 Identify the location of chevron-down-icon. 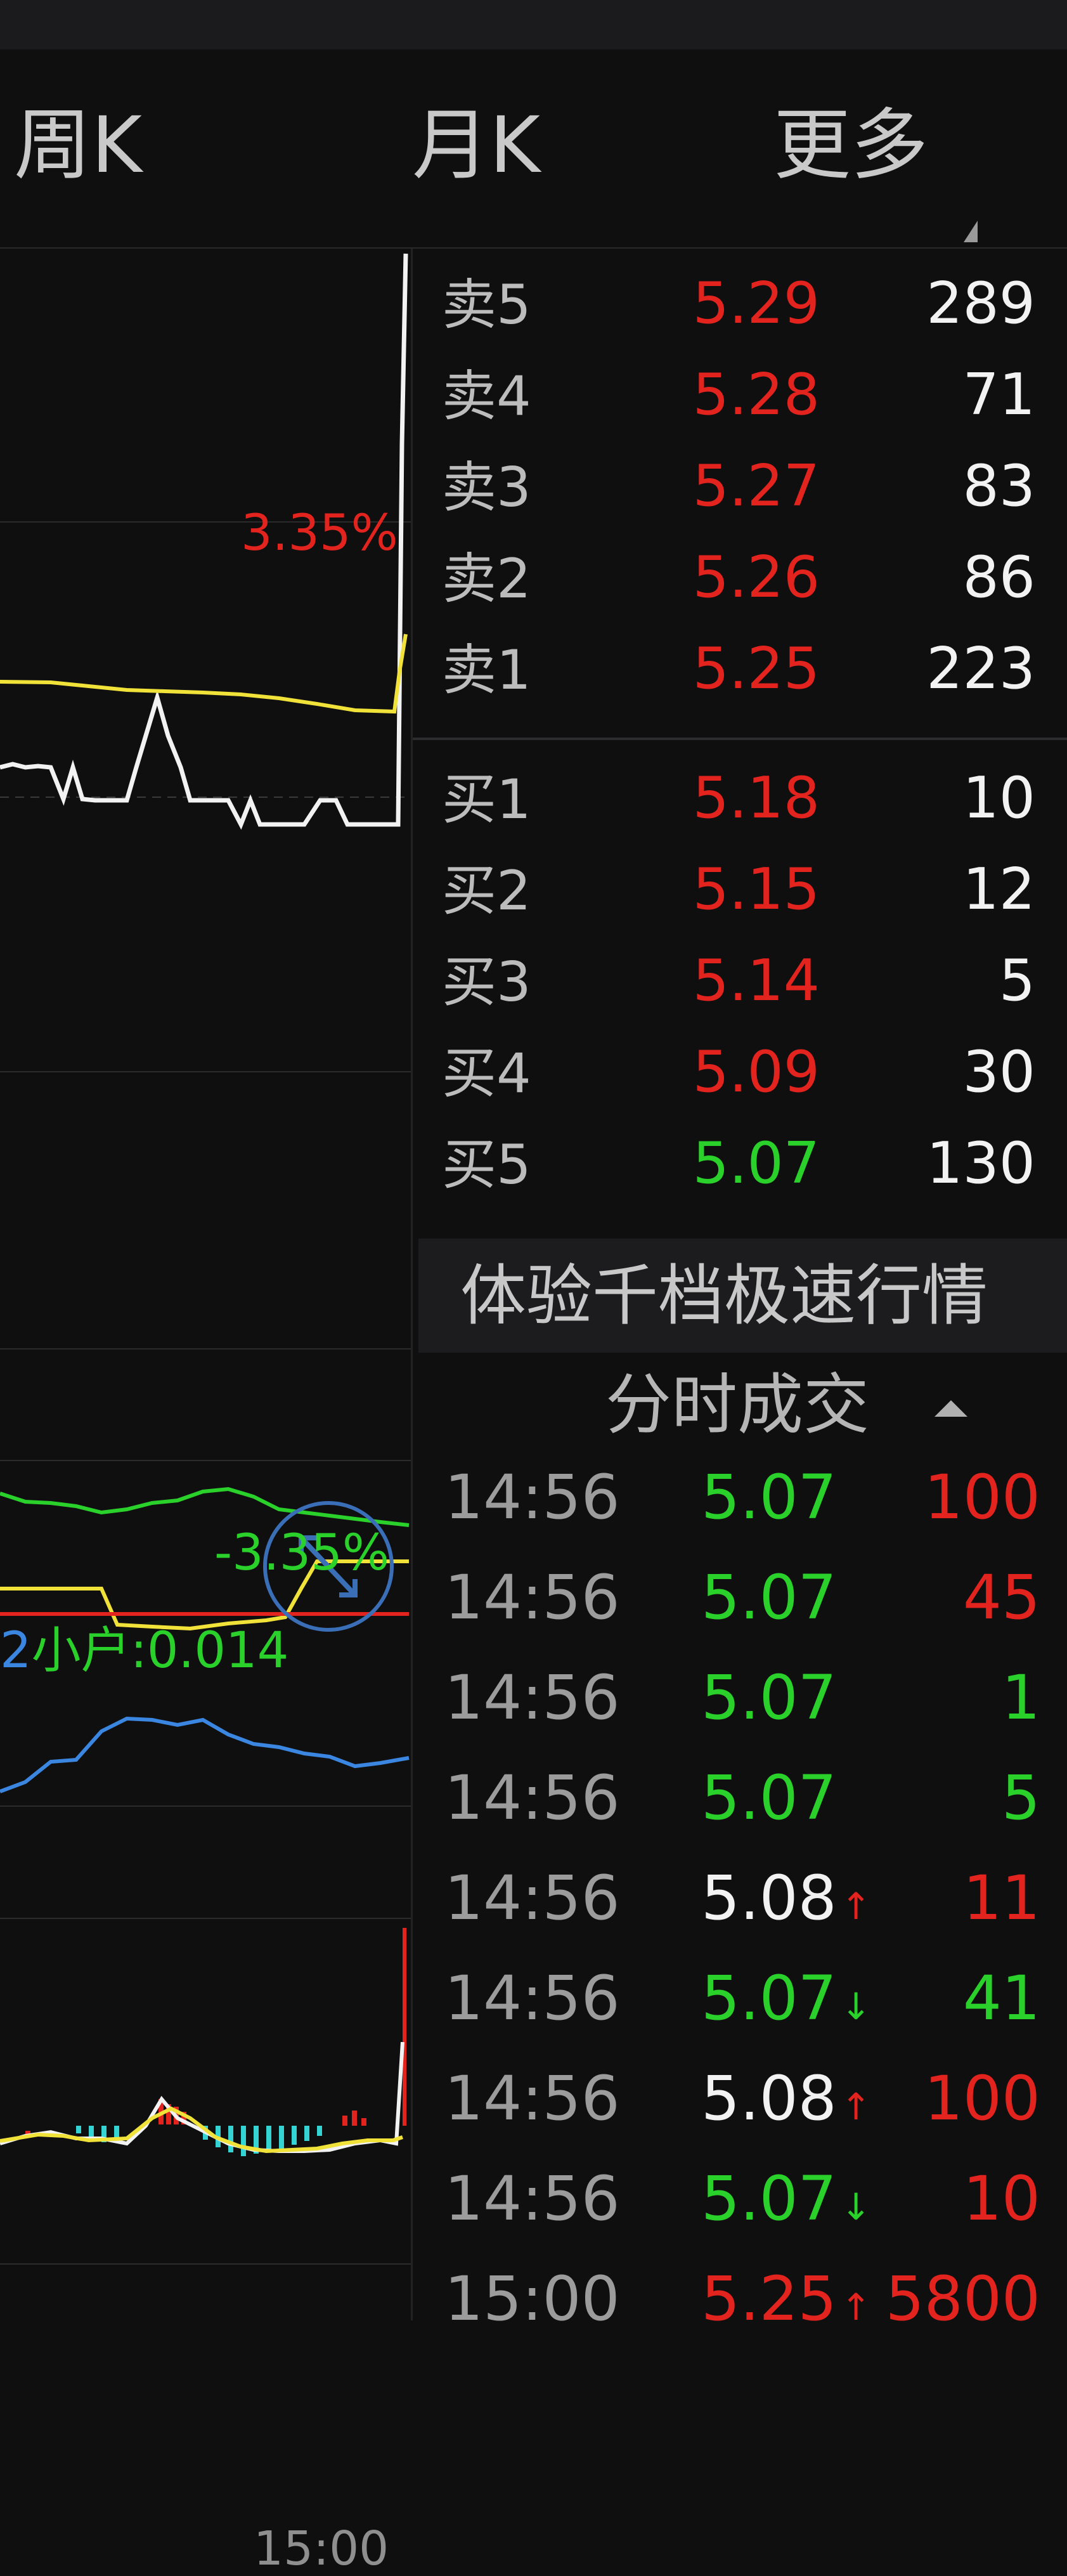
(971, 231).